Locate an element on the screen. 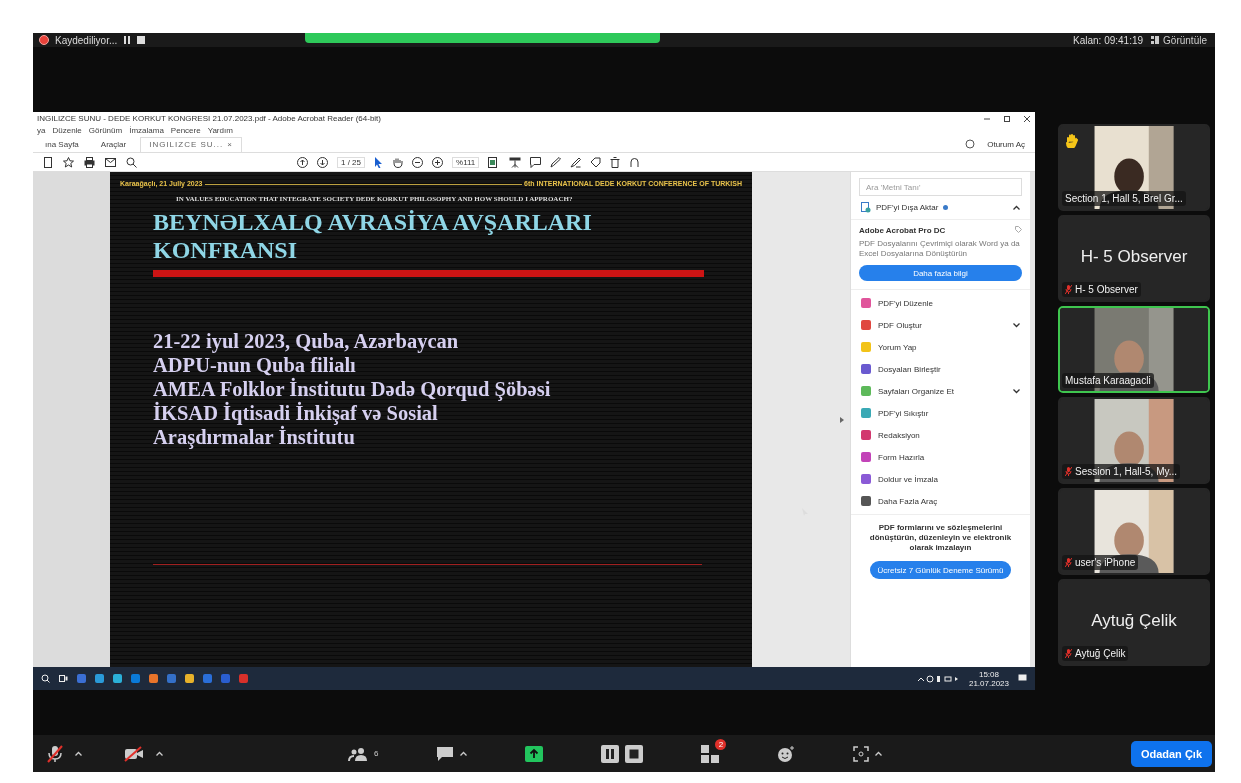 The image size is (1241, 783). tool-item: Form Hazırla is located at coordinates (901, 457).